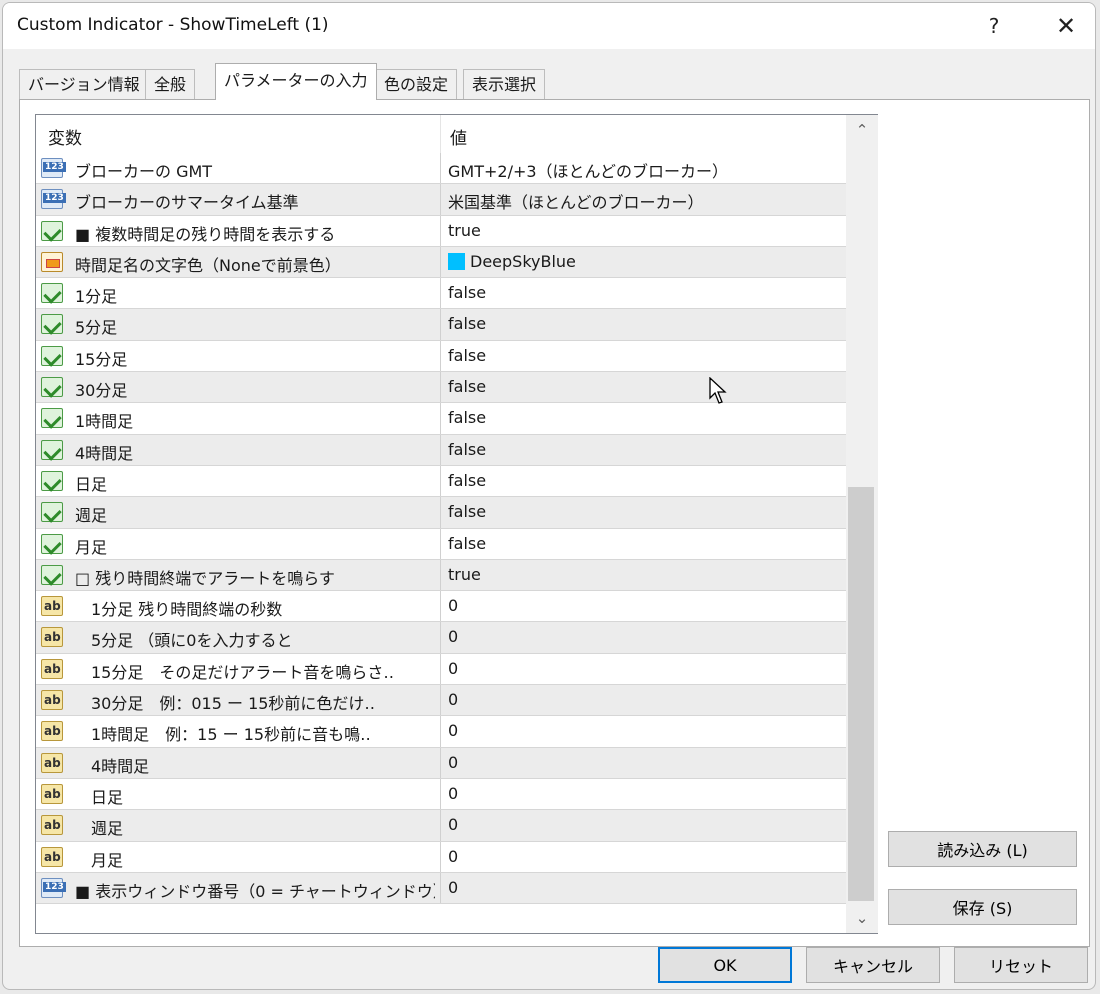  Describe the element at coordinates (441, 888) in the screenshot. I see `parameter-row: ■ 表示ウィンドウ番号（0 = チャートウィンドウ） 0` at that location.